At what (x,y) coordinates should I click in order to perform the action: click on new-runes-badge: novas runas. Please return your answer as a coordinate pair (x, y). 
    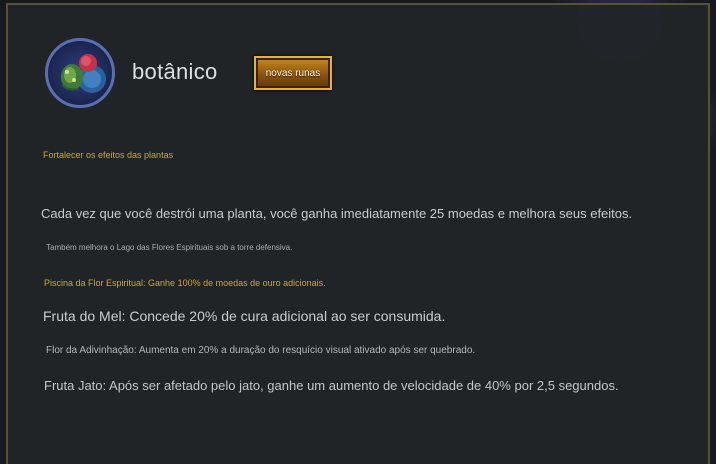
    Looking at the image, I should click on (293, 73).